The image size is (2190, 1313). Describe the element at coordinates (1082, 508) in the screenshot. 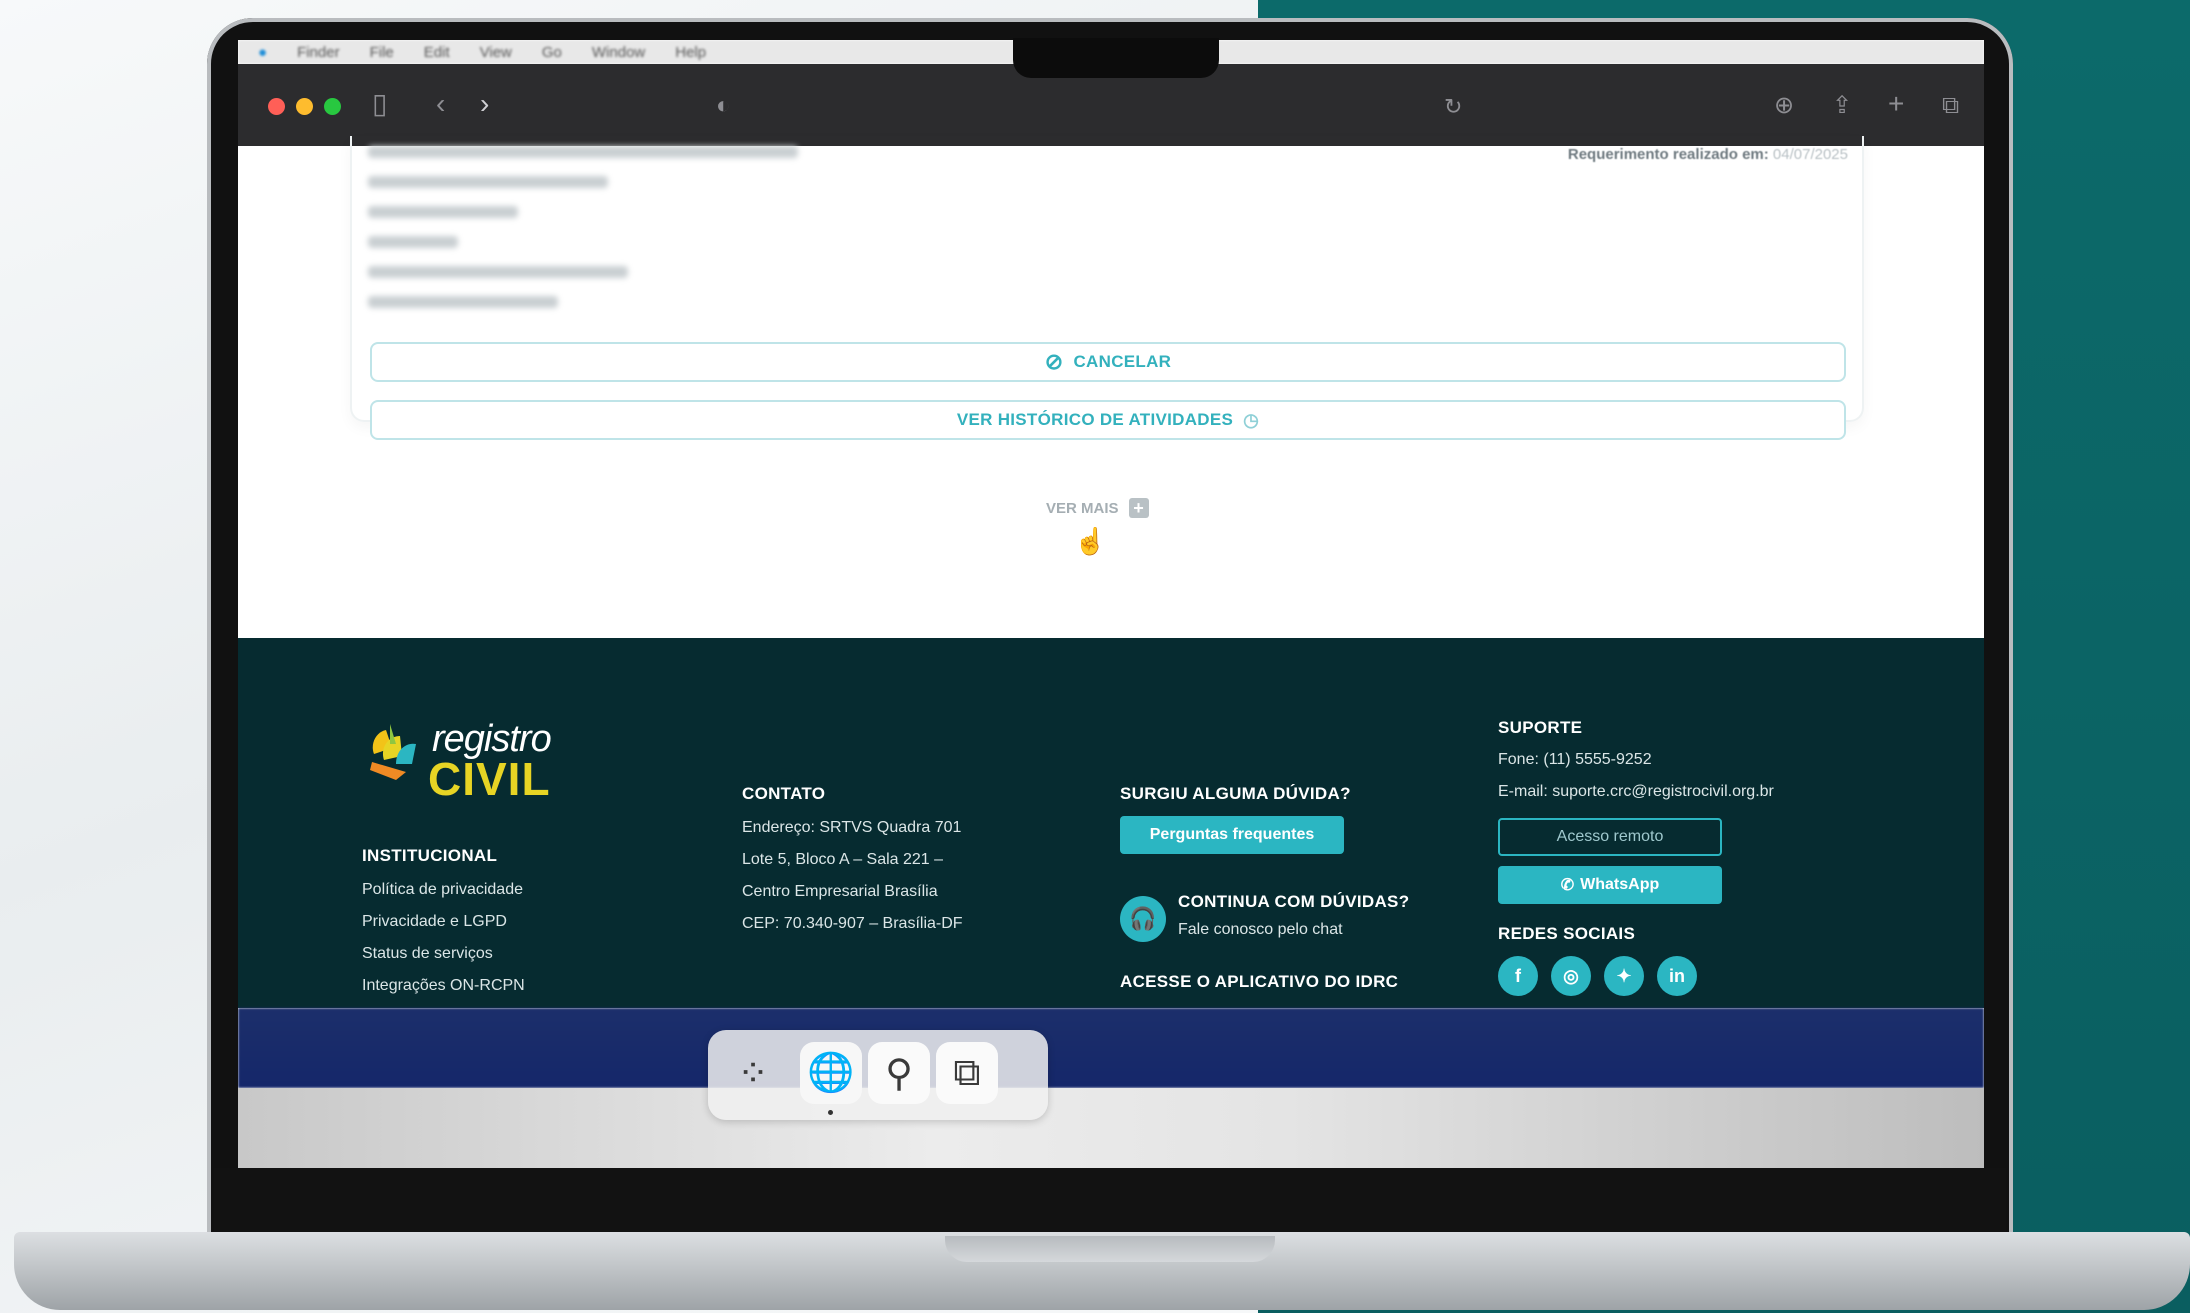

I see `see-more-label: VER MAIS` at that location.